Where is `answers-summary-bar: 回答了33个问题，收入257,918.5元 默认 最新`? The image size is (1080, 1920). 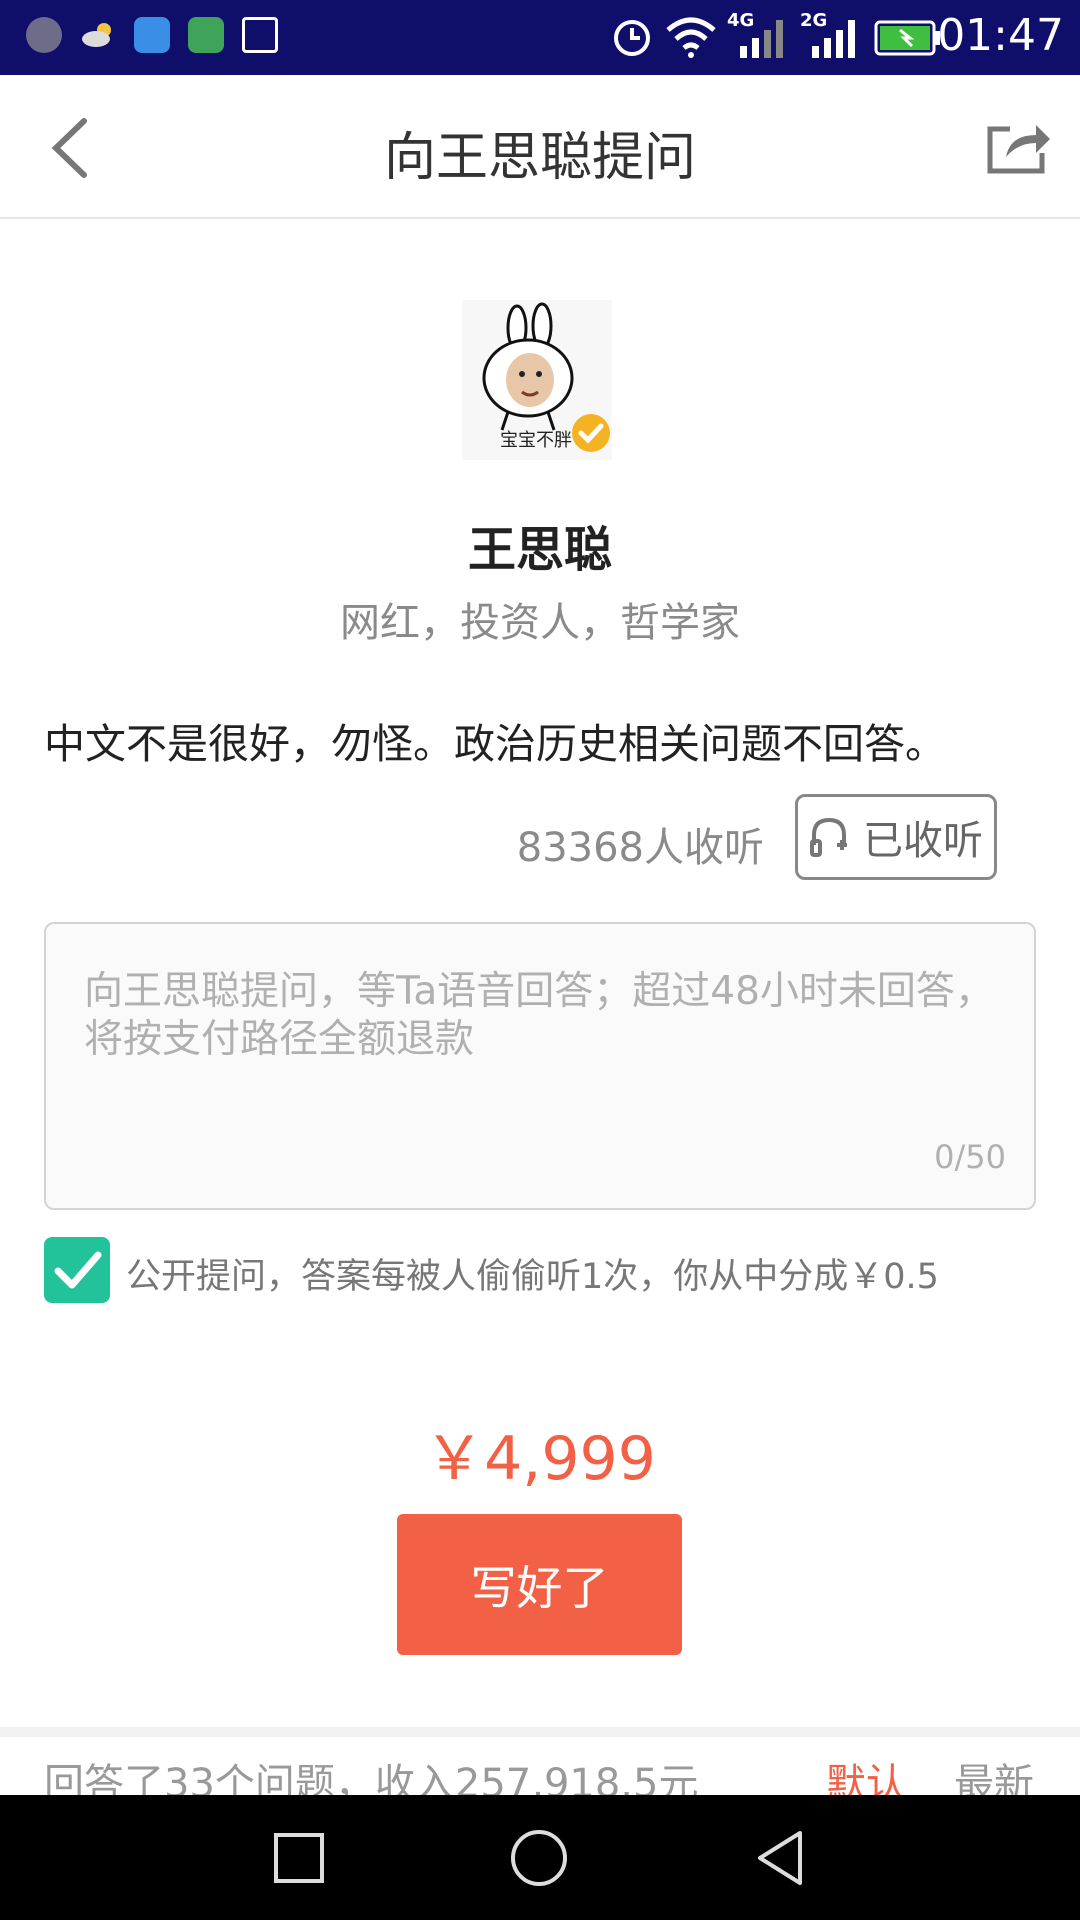 answers-summary-bar: 回答了33个问题，收入257,918.5元 默认 最新 is located at coordinates (540, 1766).